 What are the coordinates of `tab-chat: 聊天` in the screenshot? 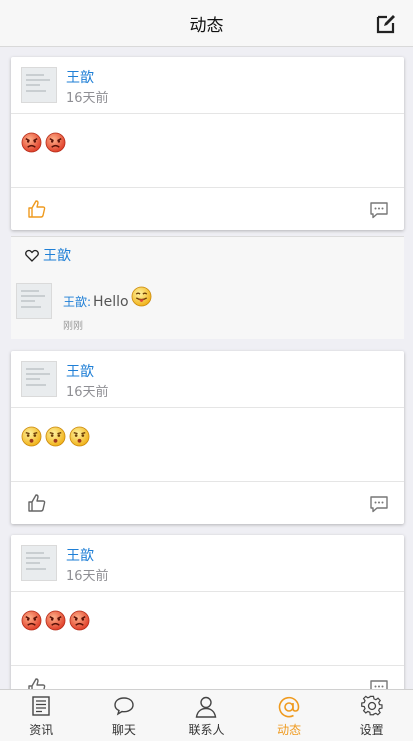 It's located at (124, 715).